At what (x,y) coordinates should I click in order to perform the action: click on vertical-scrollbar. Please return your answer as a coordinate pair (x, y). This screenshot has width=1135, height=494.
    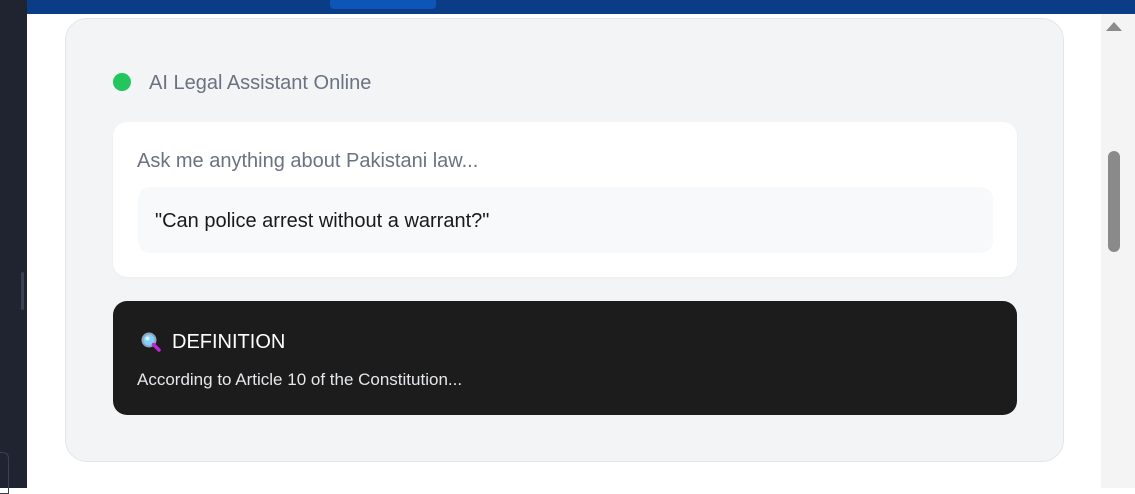
    Looking at the image, I should click on (1118, 251).